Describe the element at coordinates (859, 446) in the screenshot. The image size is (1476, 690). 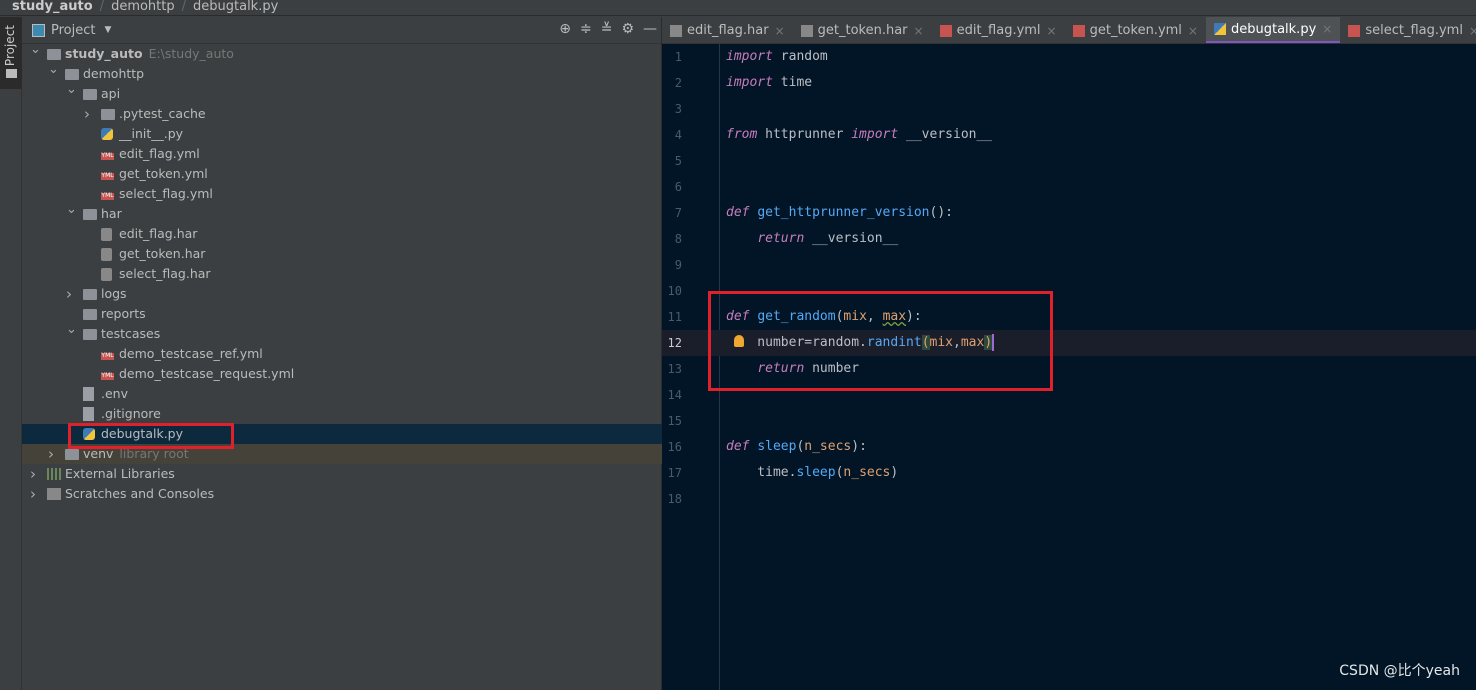
I see `code-token: ):` at that location.